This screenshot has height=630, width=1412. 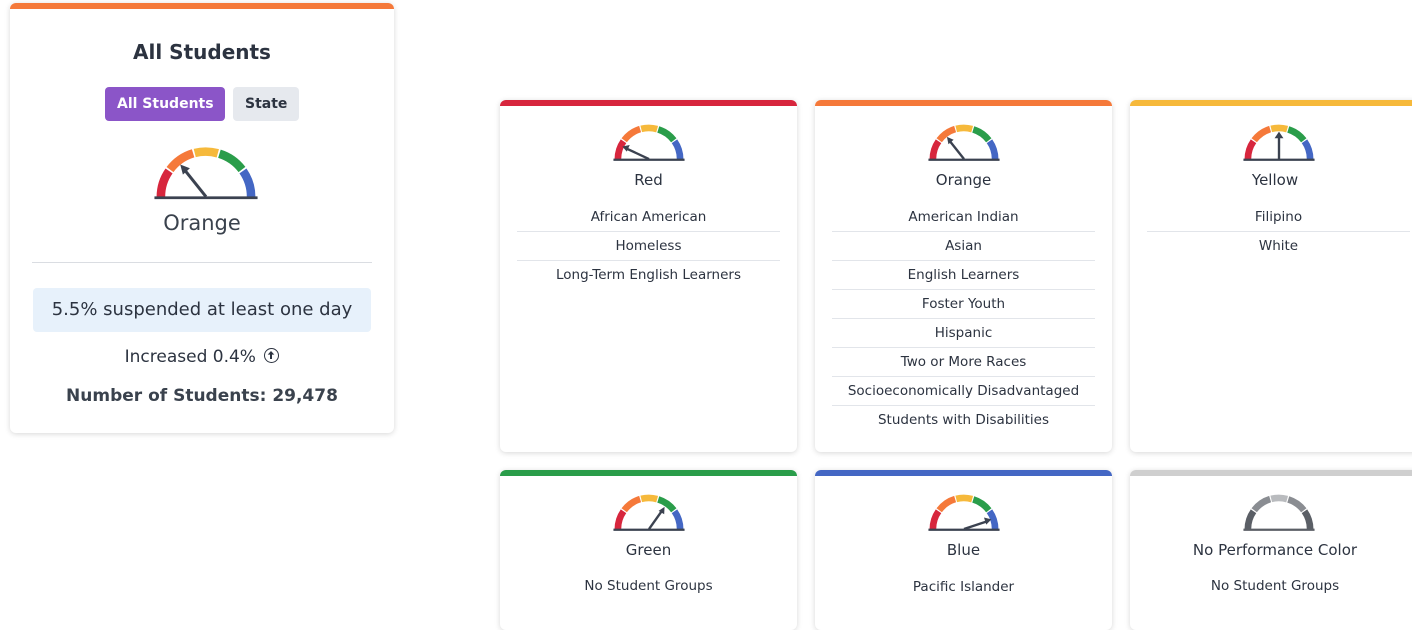 I want to click on student-group-list: Pacific Islander, so click(x=963, y=587).